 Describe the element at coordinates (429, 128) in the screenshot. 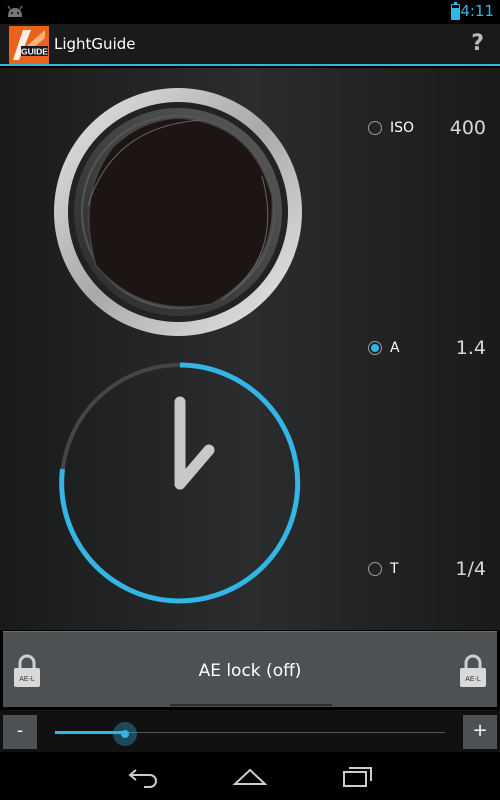

I see `setting-row-iso: ISO 400` at that location.